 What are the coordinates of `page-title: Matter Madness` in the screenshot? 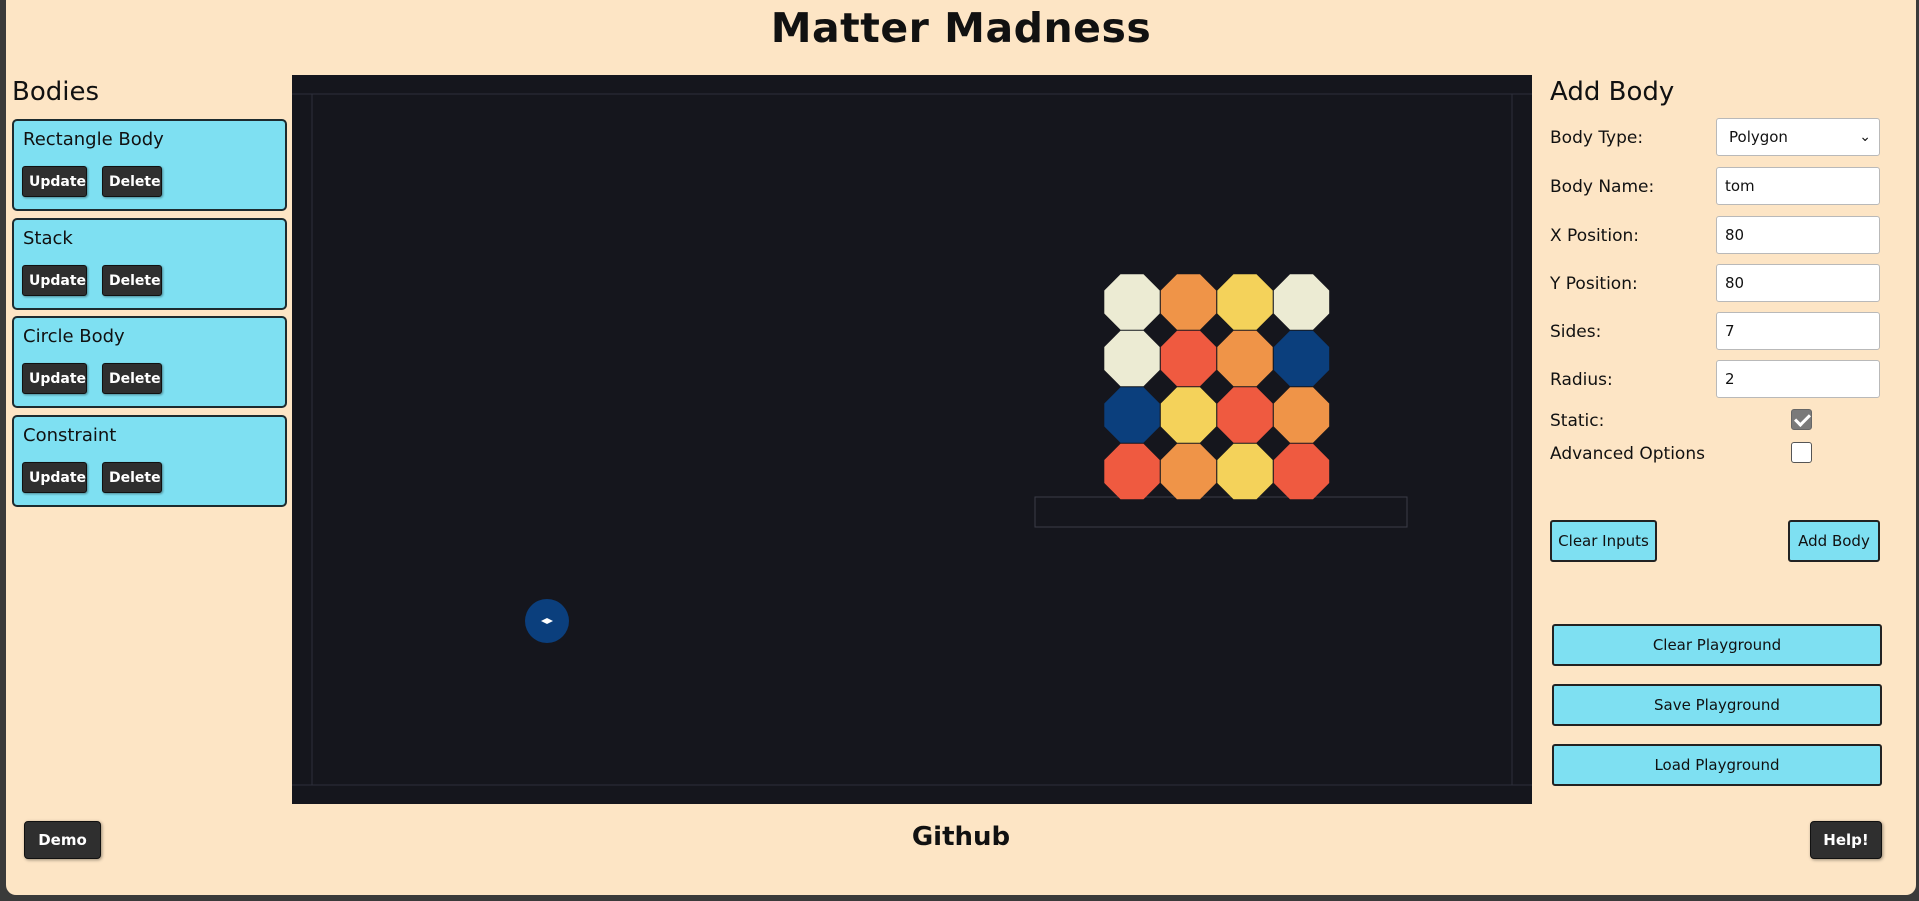 It's located at (961, 28).